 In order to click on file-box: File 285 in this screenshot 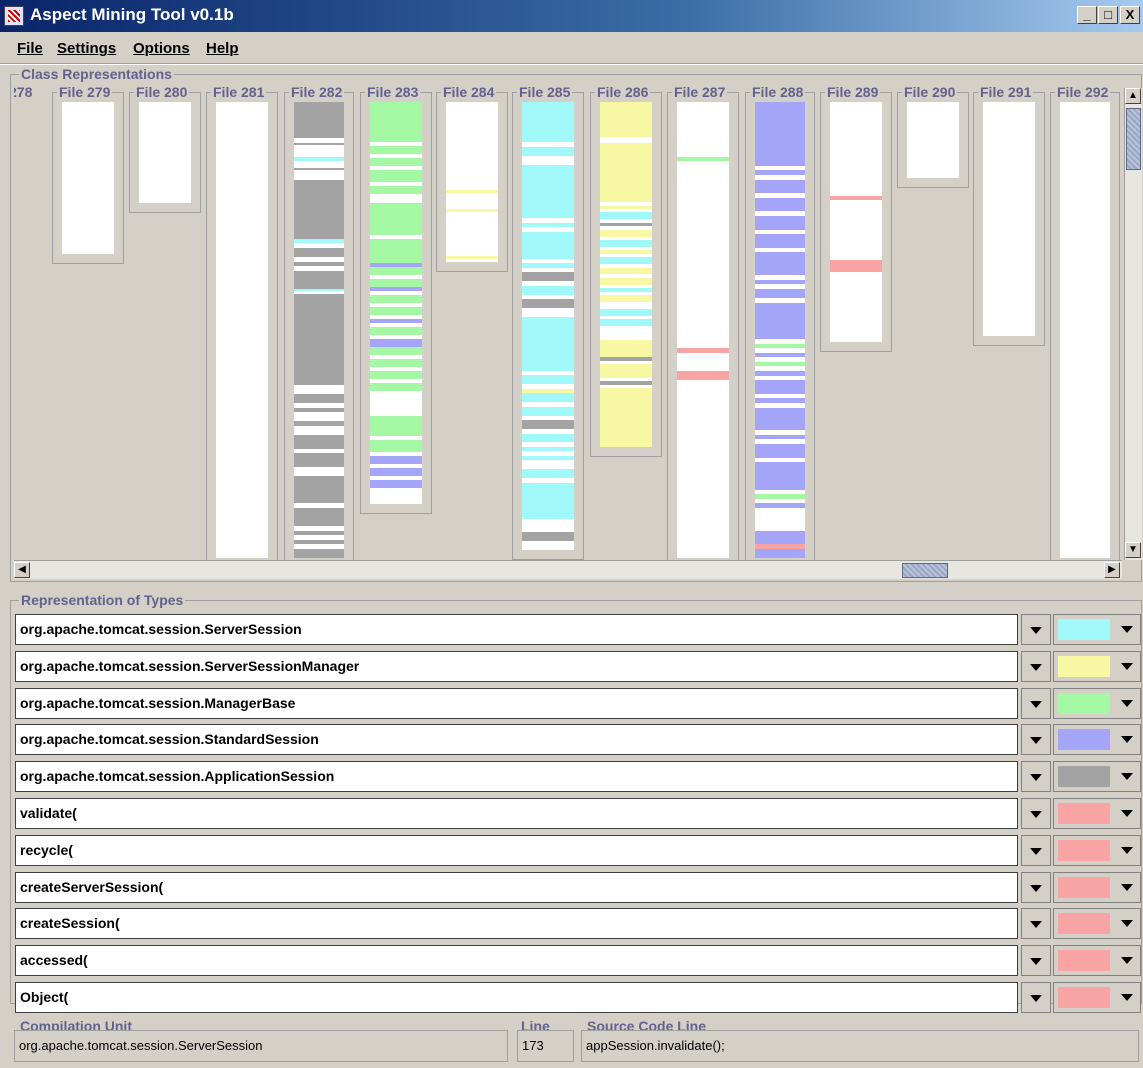, I will do `click(548, 322)`.